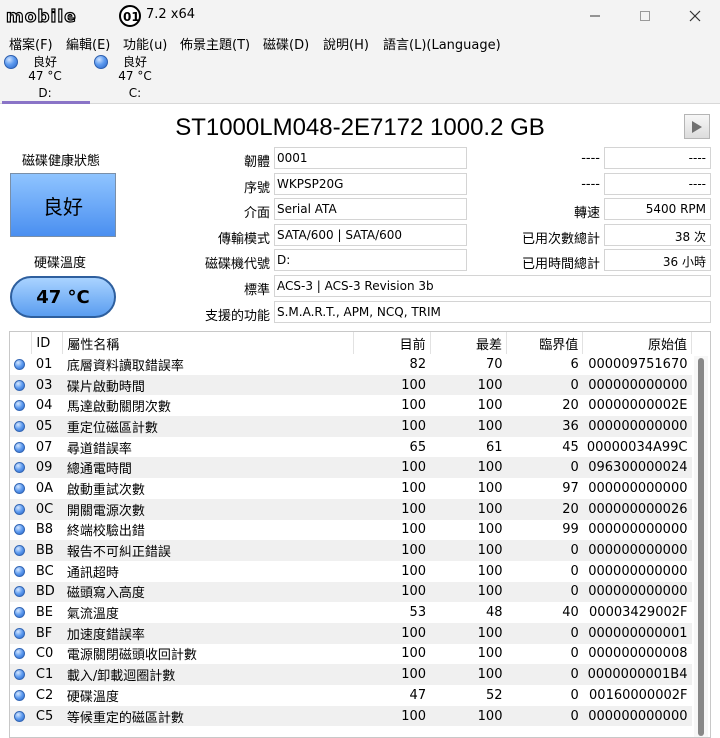 The width and height of the screenshot is (720, 738). I want to click on table-row: C0 電源關閉磁頭收回計數 100 100 0 000000000008, so click(351, 654).